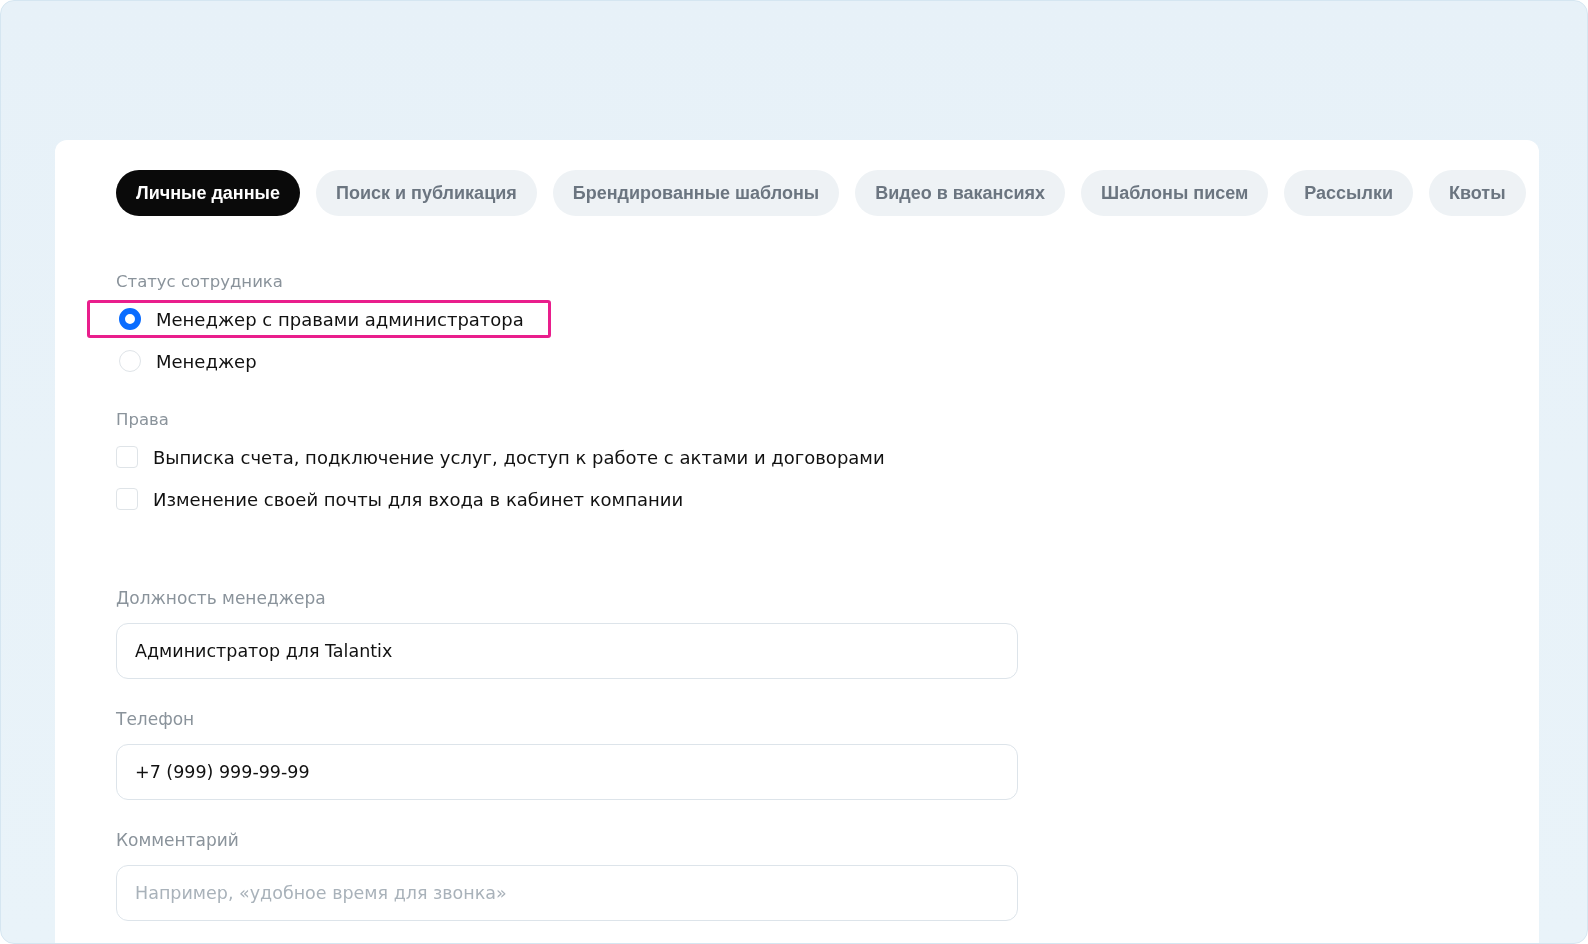 The height and width of the screenshot is (944, 1588). Describe the element at coordinates (208, 193) in the screenshot. I see `tab: Личные данные` at that location.